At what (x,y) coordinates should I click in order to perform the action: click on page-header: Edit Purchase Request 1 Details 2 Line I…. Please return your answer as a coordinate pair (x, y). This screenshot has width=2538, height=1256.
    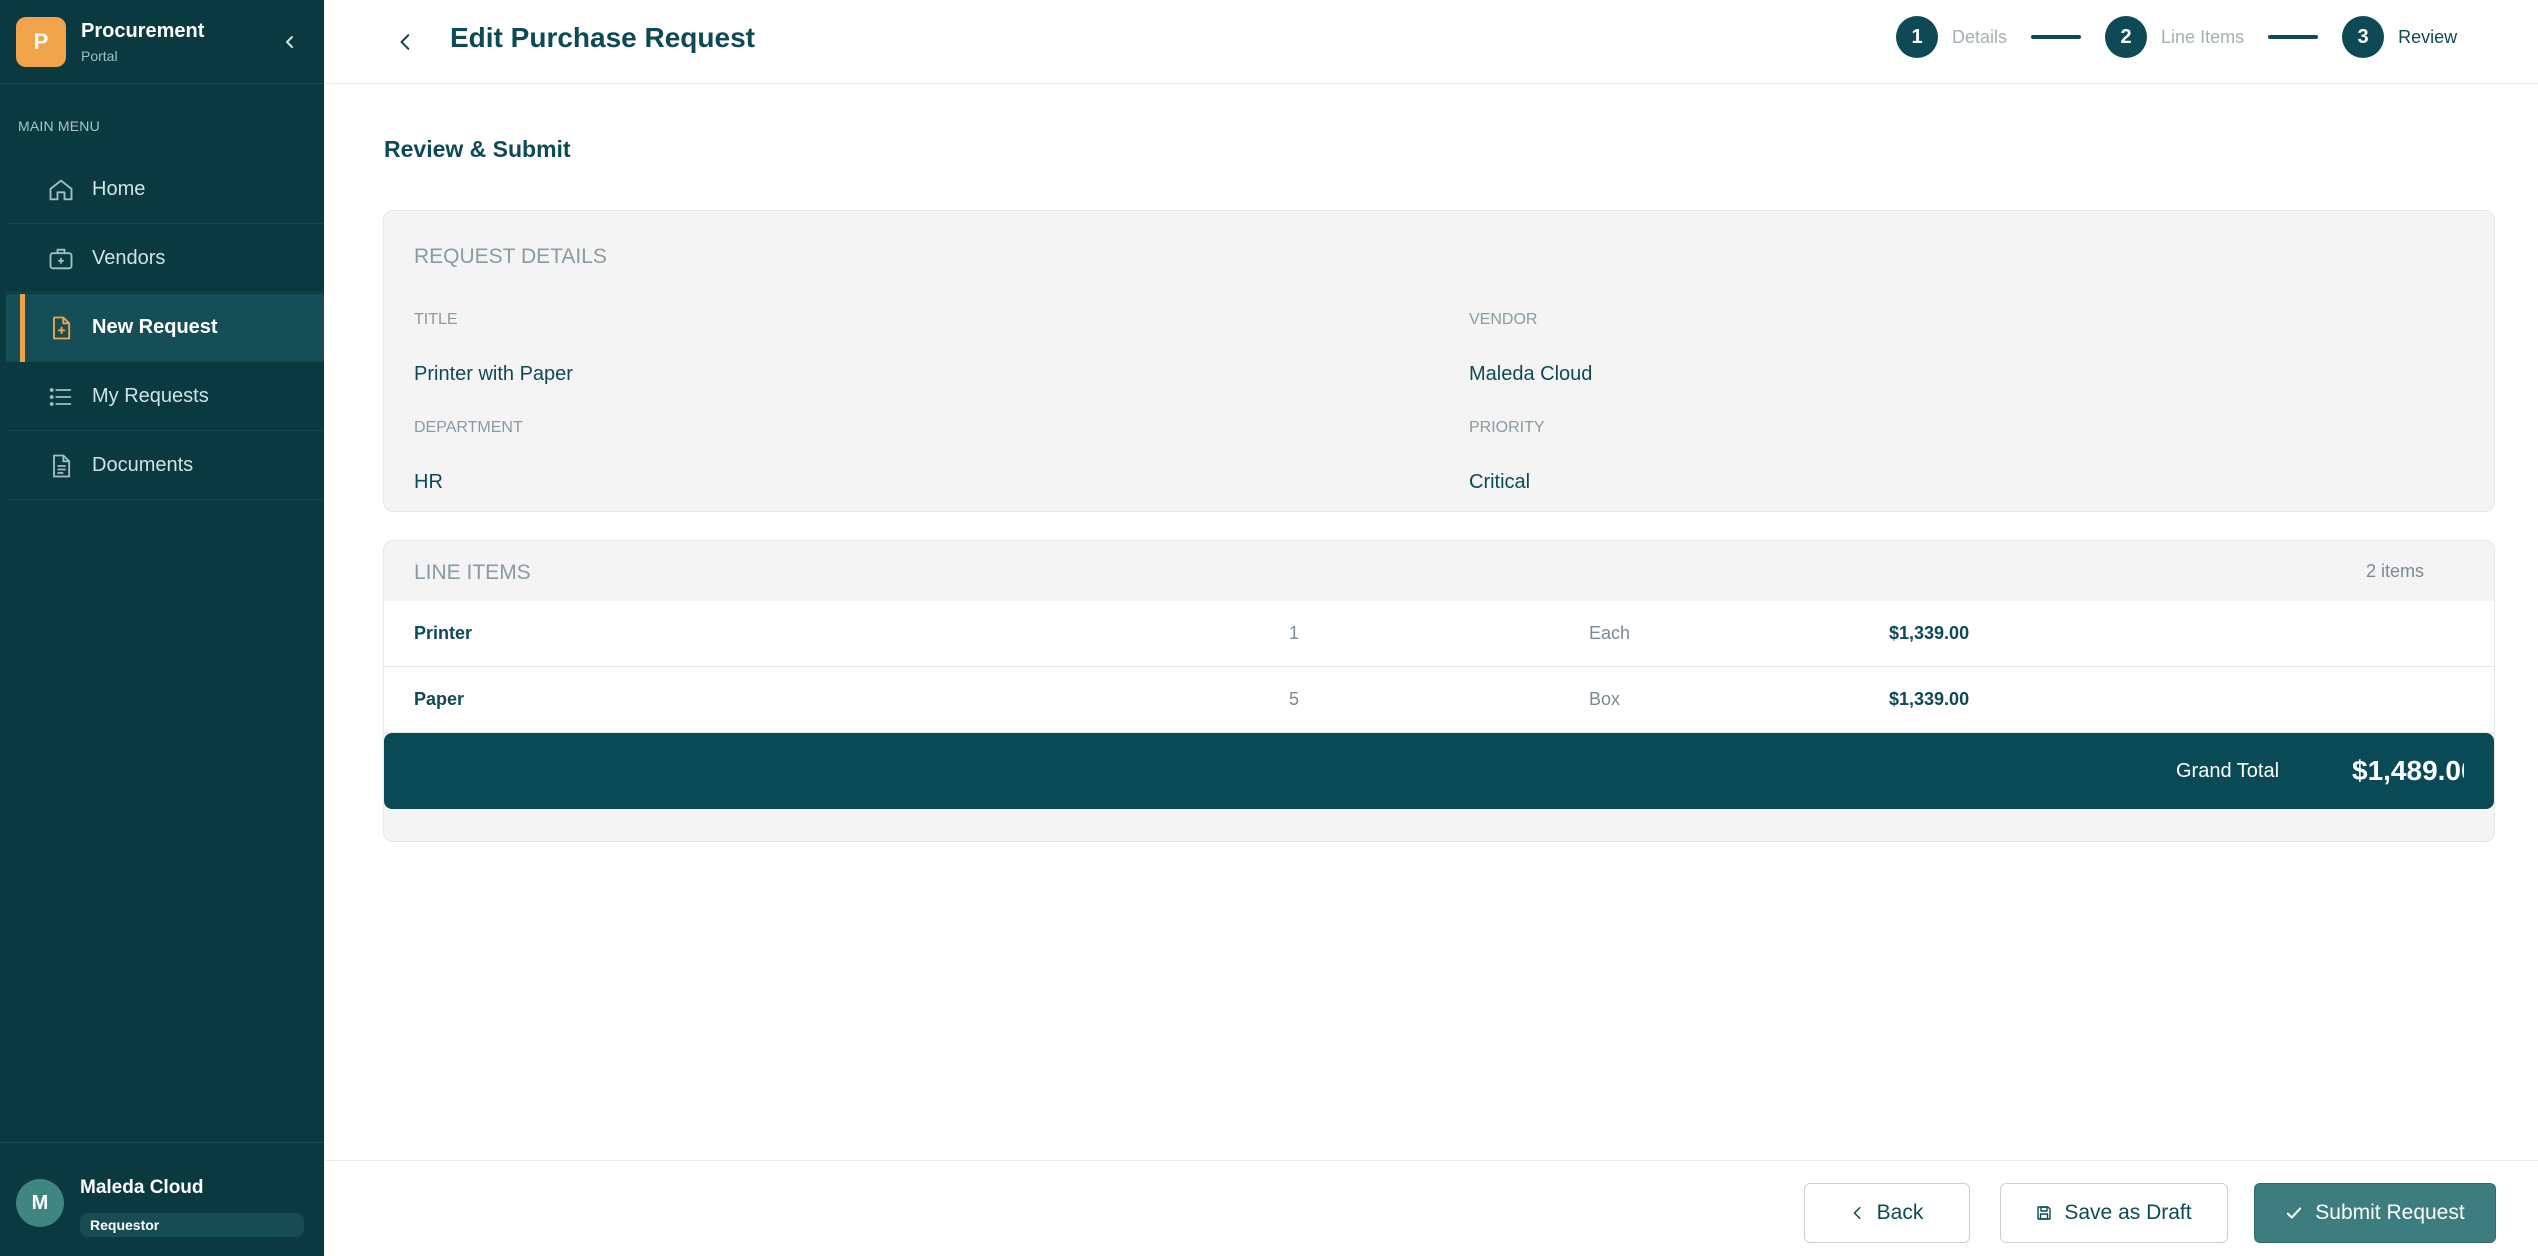
    Looking at the image, I should click on (1431, 42).